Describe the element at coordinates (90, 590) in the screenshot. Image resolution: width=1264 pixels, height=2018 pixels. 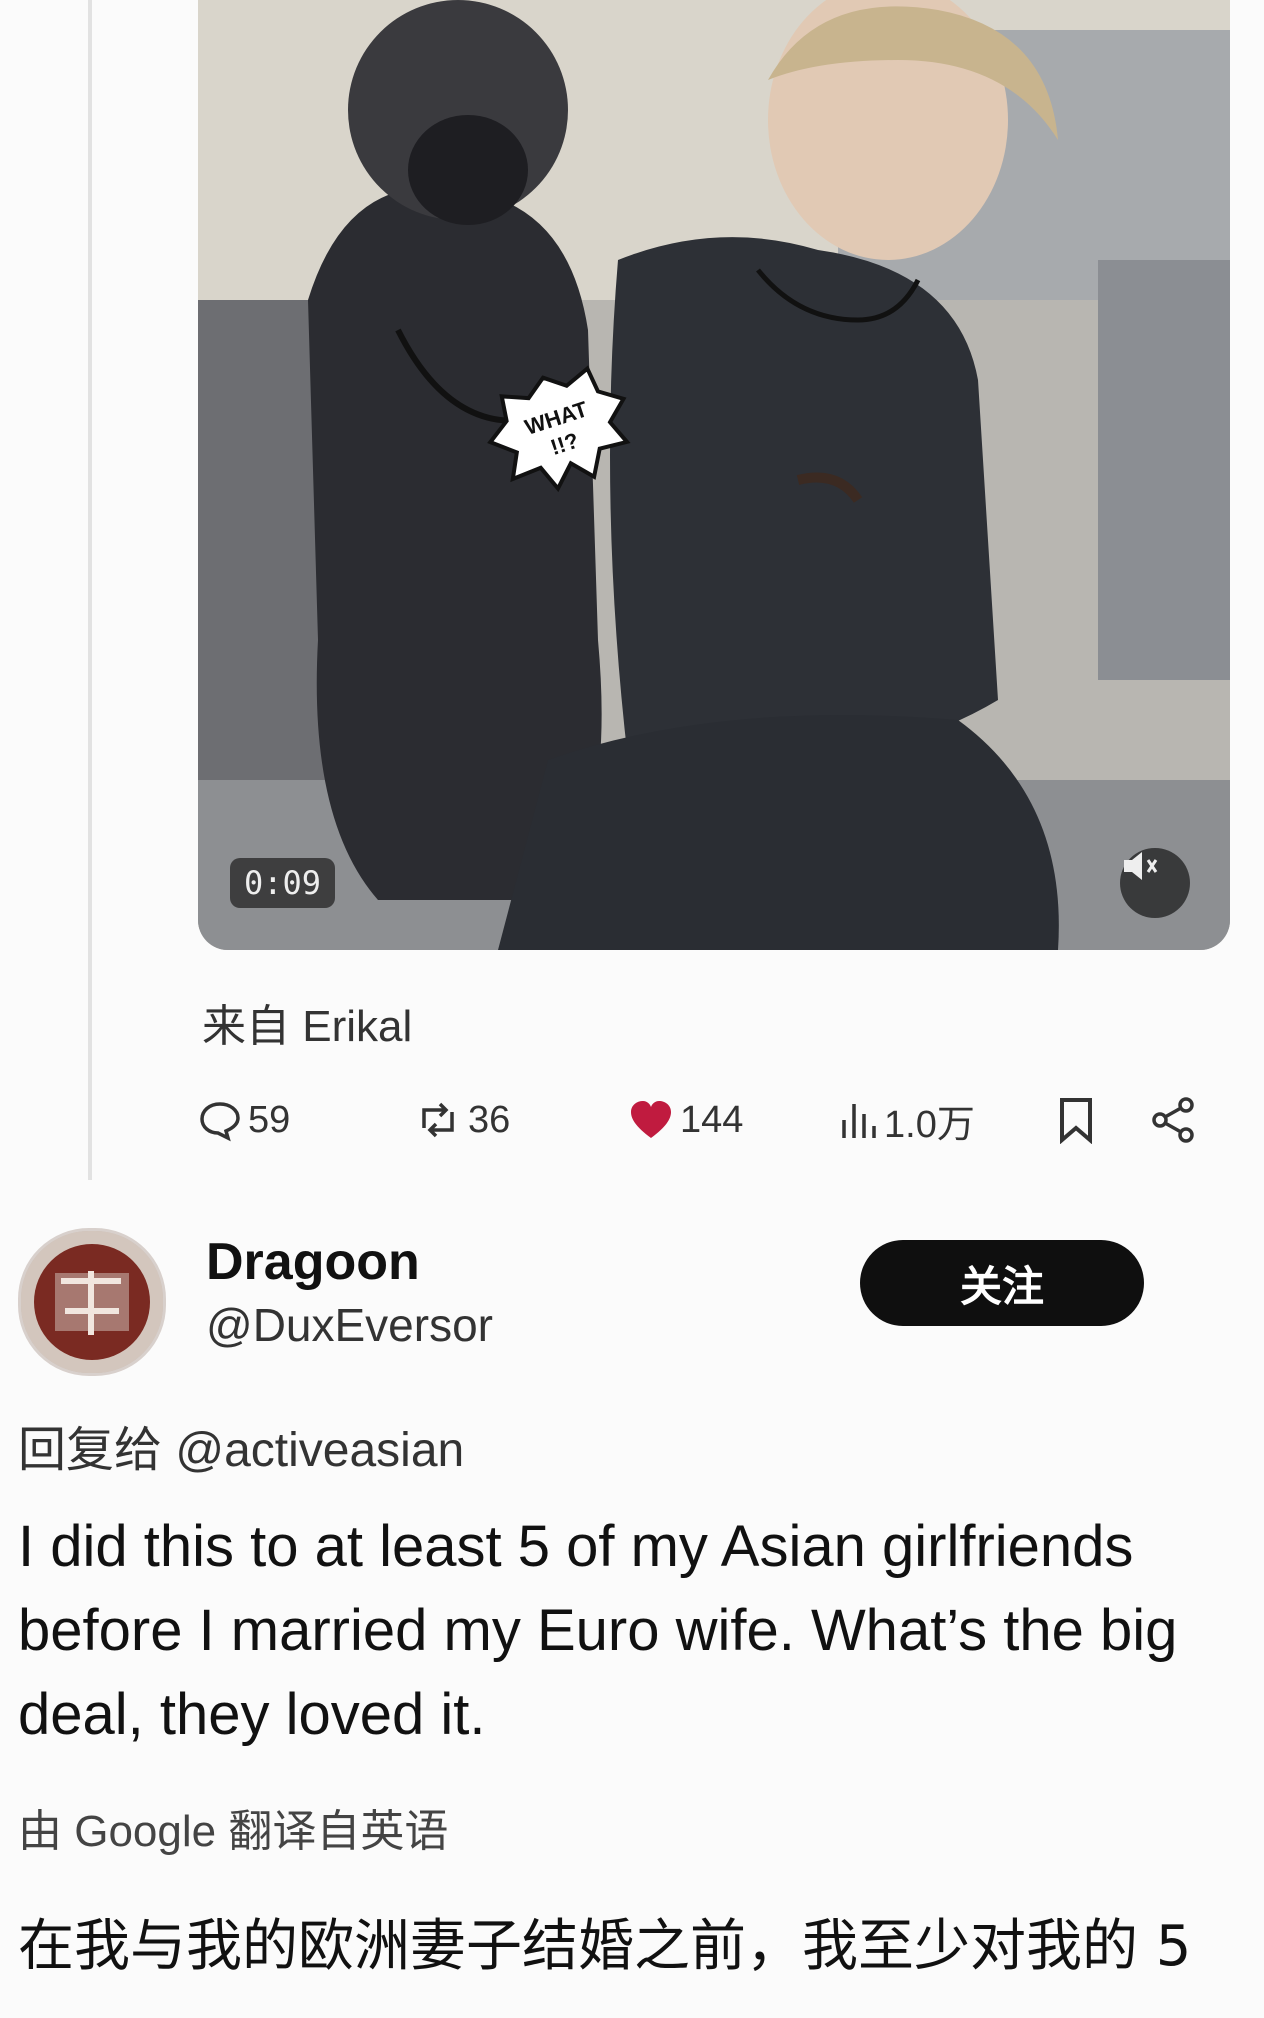
I see `thread-line` at that location.